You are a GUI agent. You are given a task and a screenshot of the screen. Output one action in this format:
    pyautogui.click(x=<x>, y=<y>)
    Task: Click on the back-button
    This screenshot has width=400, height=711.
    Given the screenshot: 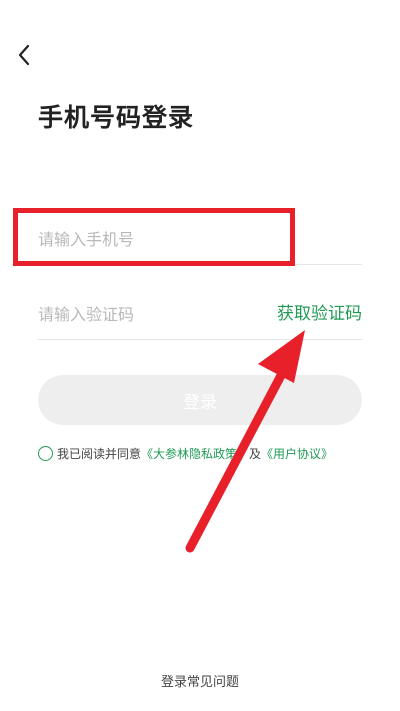 What is the action you would take?
    pyautogui.click(x=24, y=55)
    